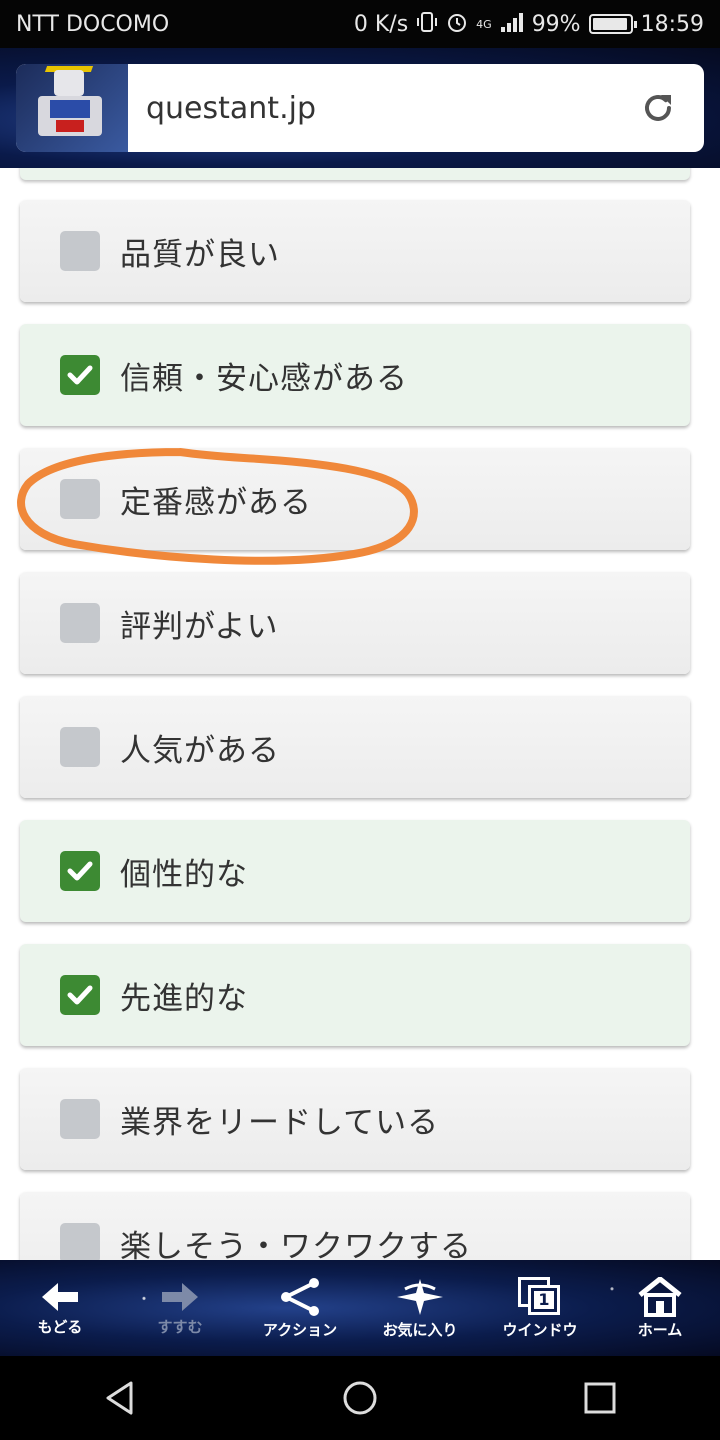 This screenshot has height=1440, width=720. Describe the element at coordinates (381, 24) in the screenshot. I see `net-speed: 0 K/s` at that location.